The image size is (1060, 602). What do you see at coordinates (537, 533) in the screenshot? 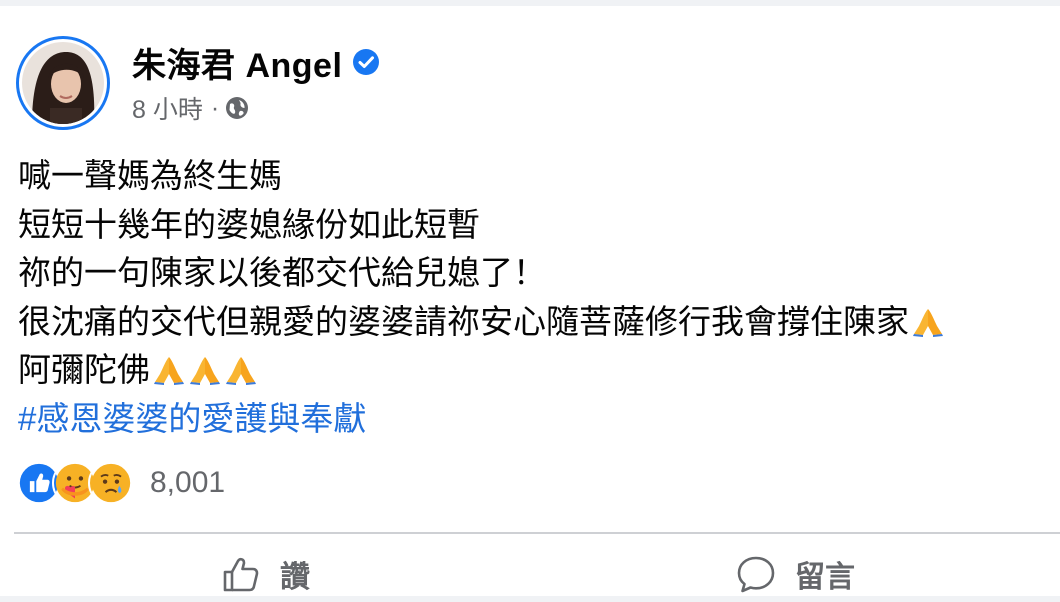
I see `actions-divider` at bounding box center [537, 533].